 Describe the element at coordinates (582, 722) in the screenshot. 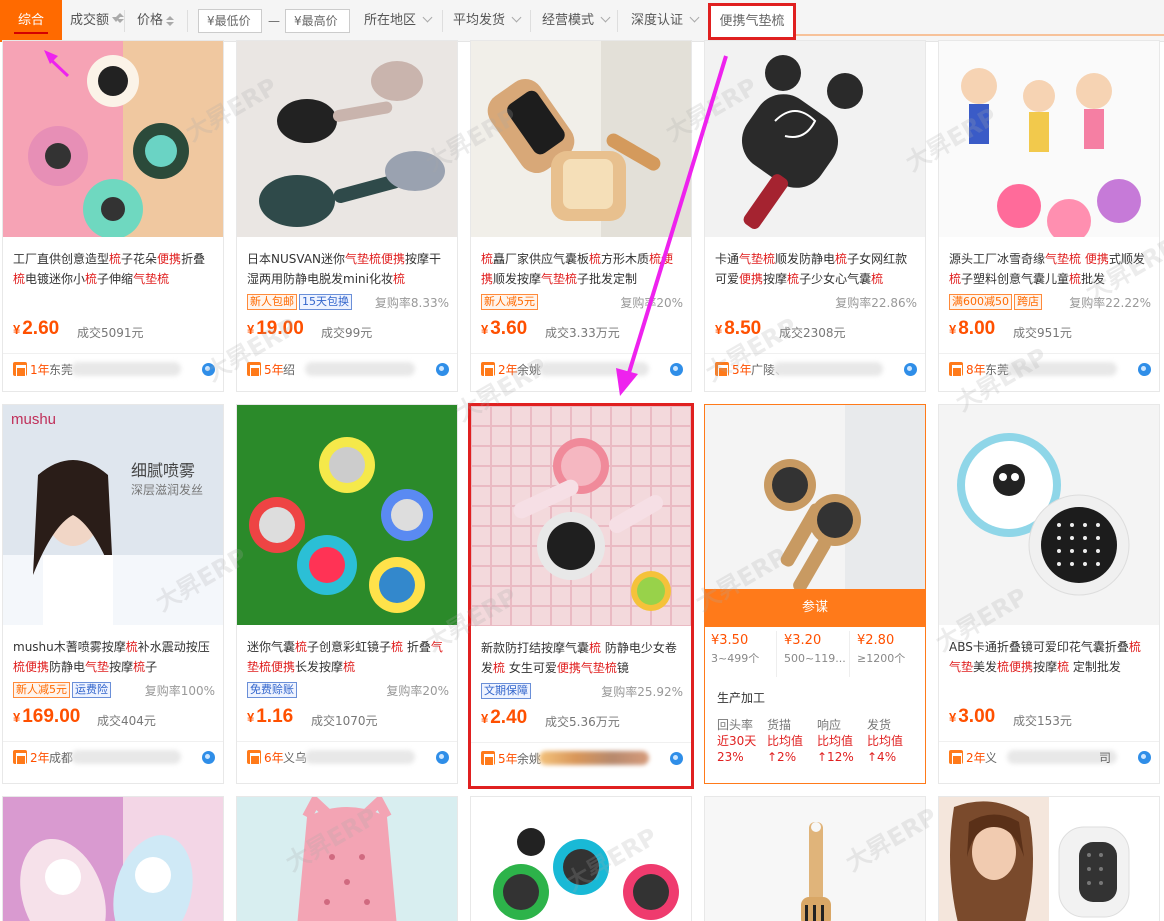

I see `sales-volume: 成交5.36万元` at that location.